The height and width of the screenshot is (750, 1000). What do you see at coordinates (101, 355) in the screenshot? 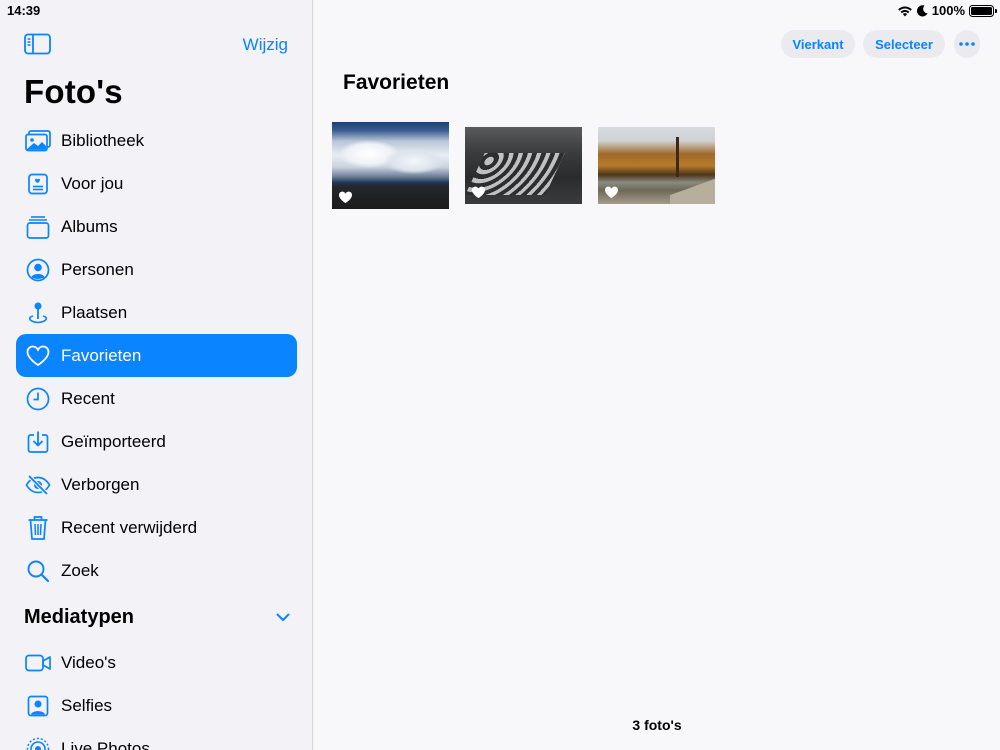
I see `sidebar-item-label: Favorieten` at bounding box center [101, 355].